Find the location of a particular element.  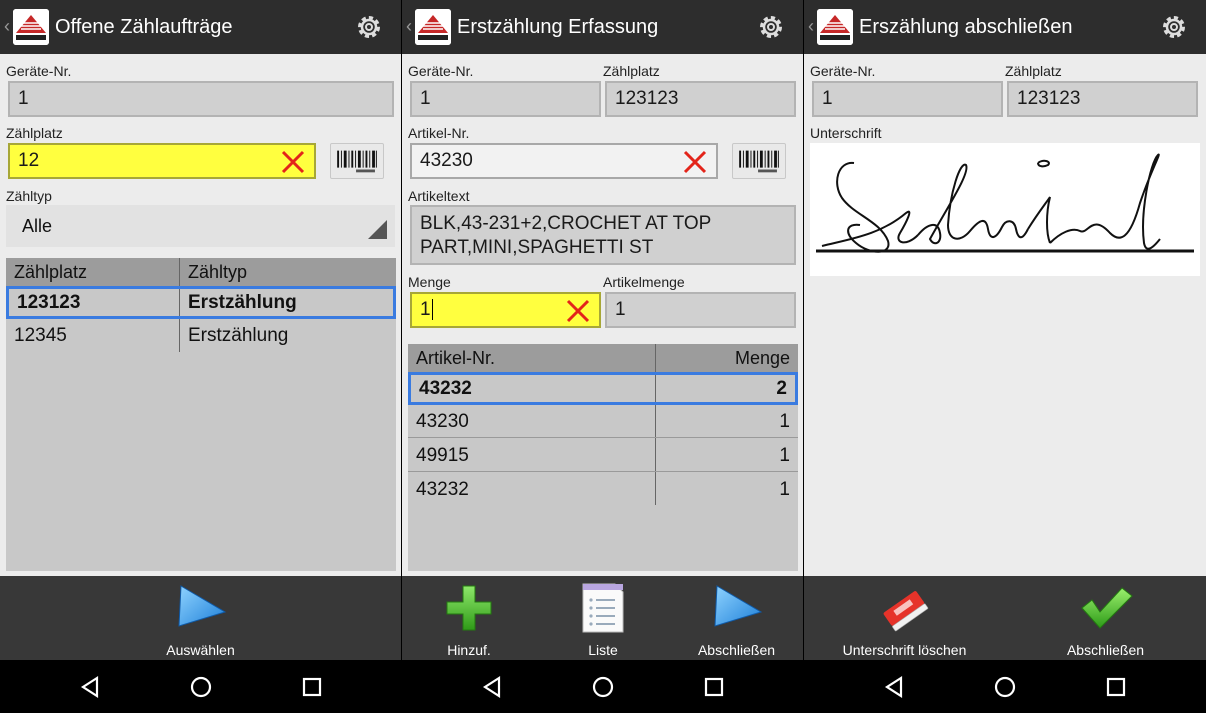

cell-zaehlplatz: 12345 is located at coordinates (40, 335).